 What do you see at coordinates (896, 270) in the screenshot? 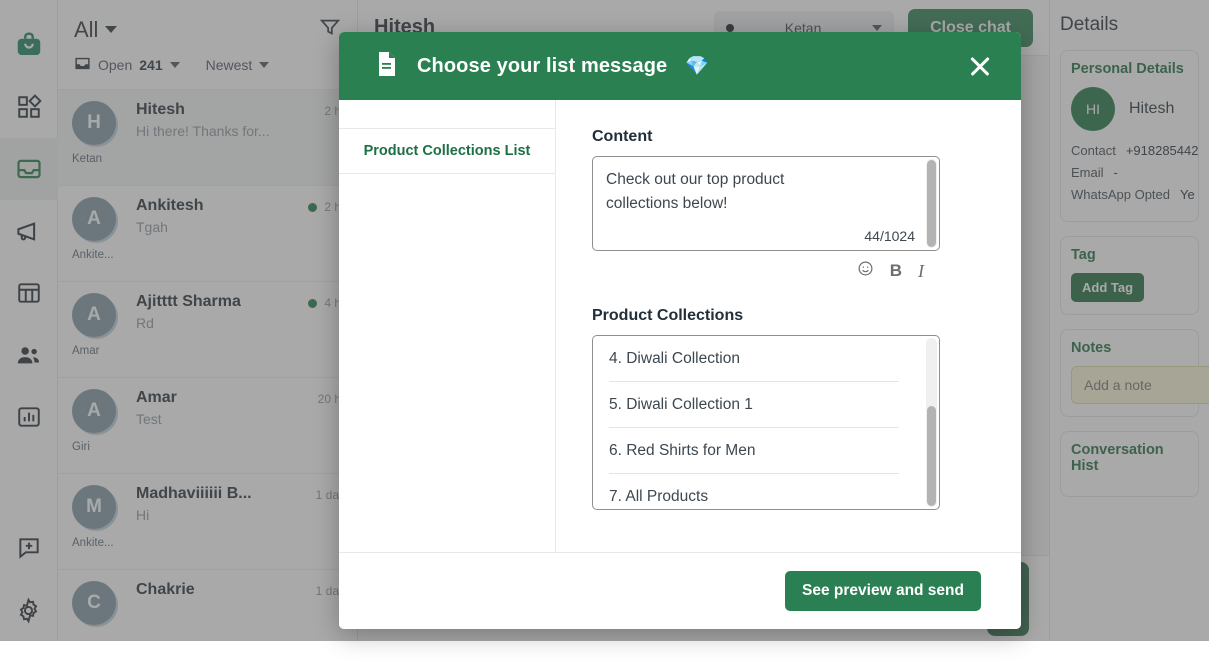
I see `bold-icon: B` at bounding box center [896, 270].